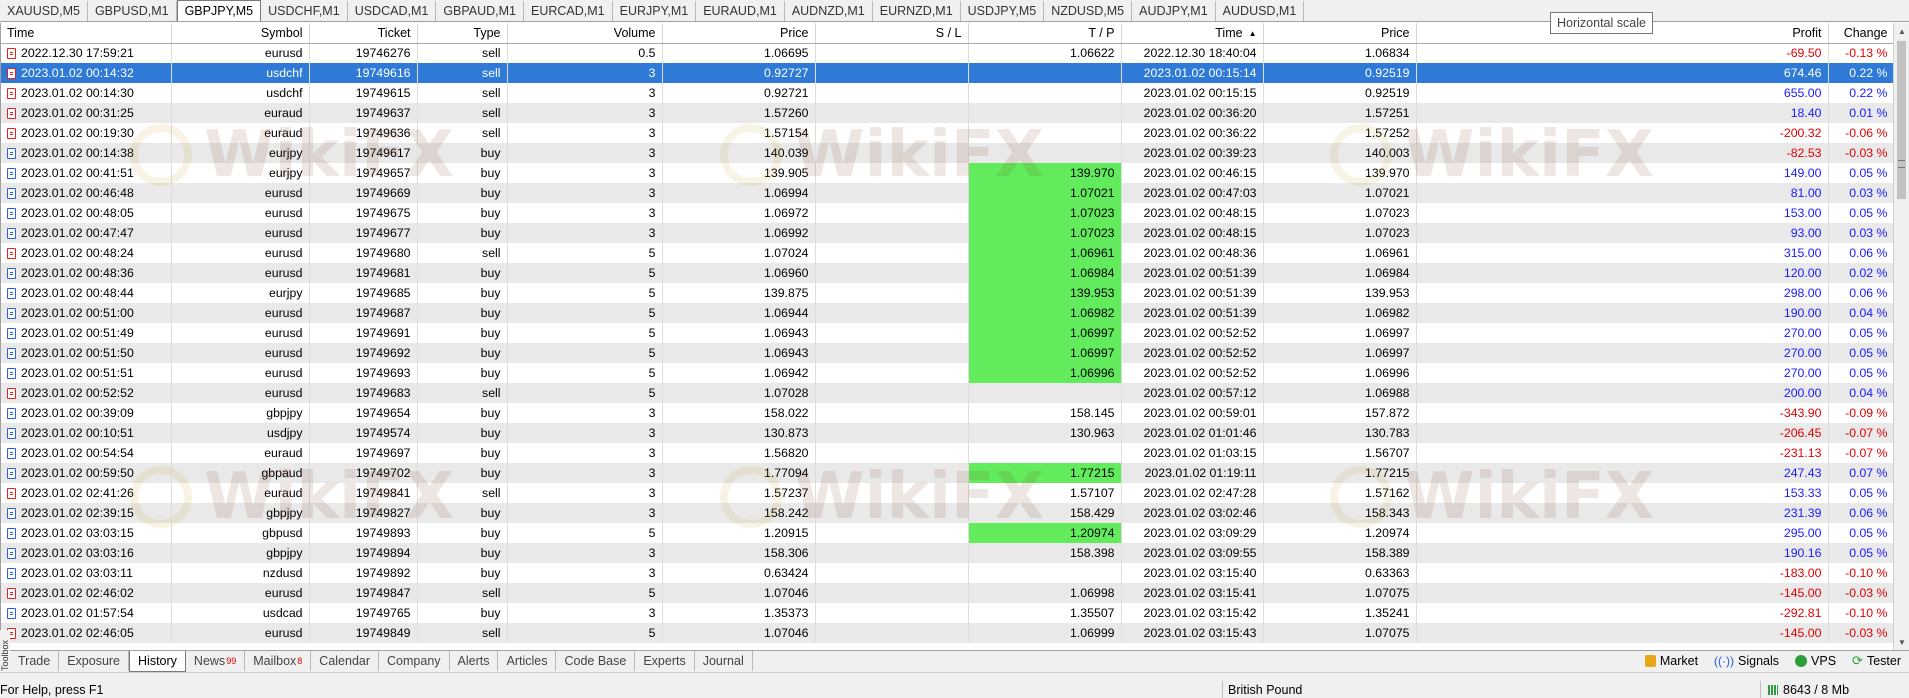  I want to click on col-header-symbol: Symbol, so click(240, 33).